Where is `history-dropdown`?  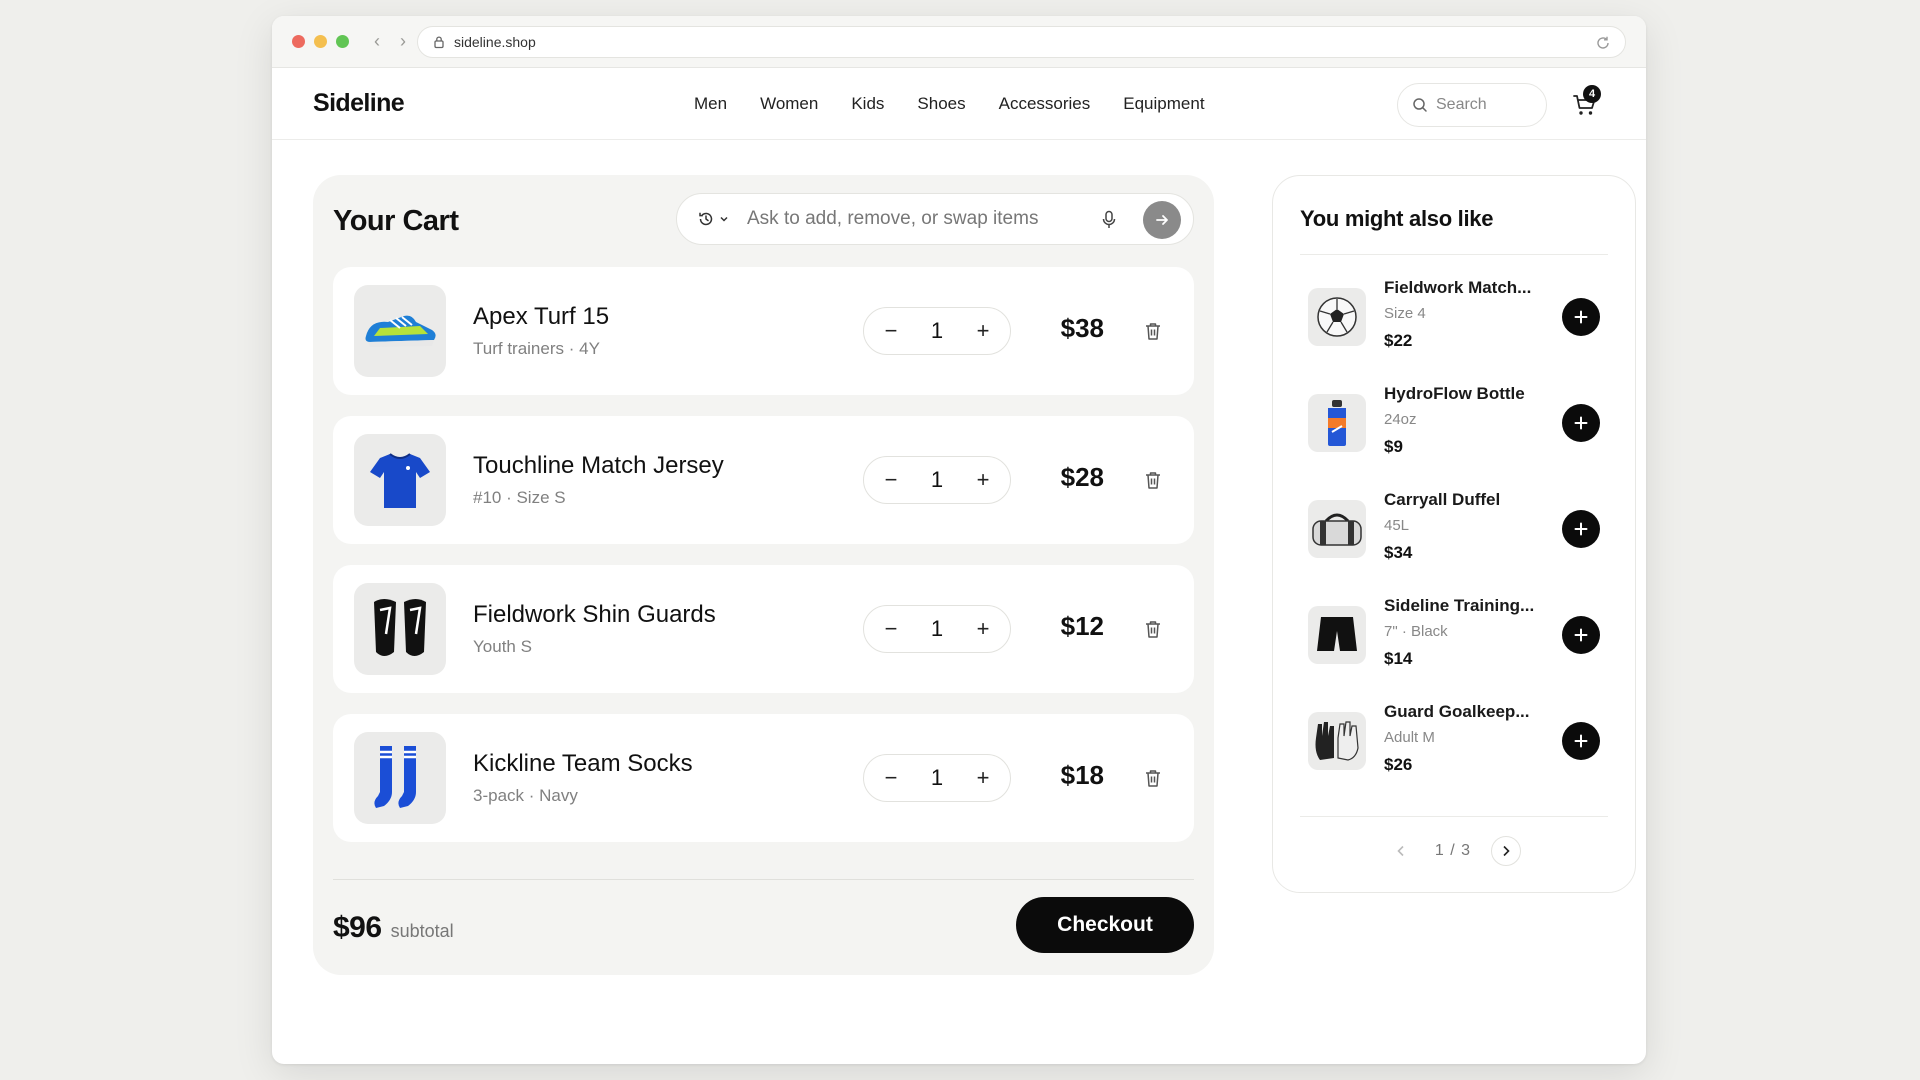
history-dropdown is located at coordinates (713, 219).